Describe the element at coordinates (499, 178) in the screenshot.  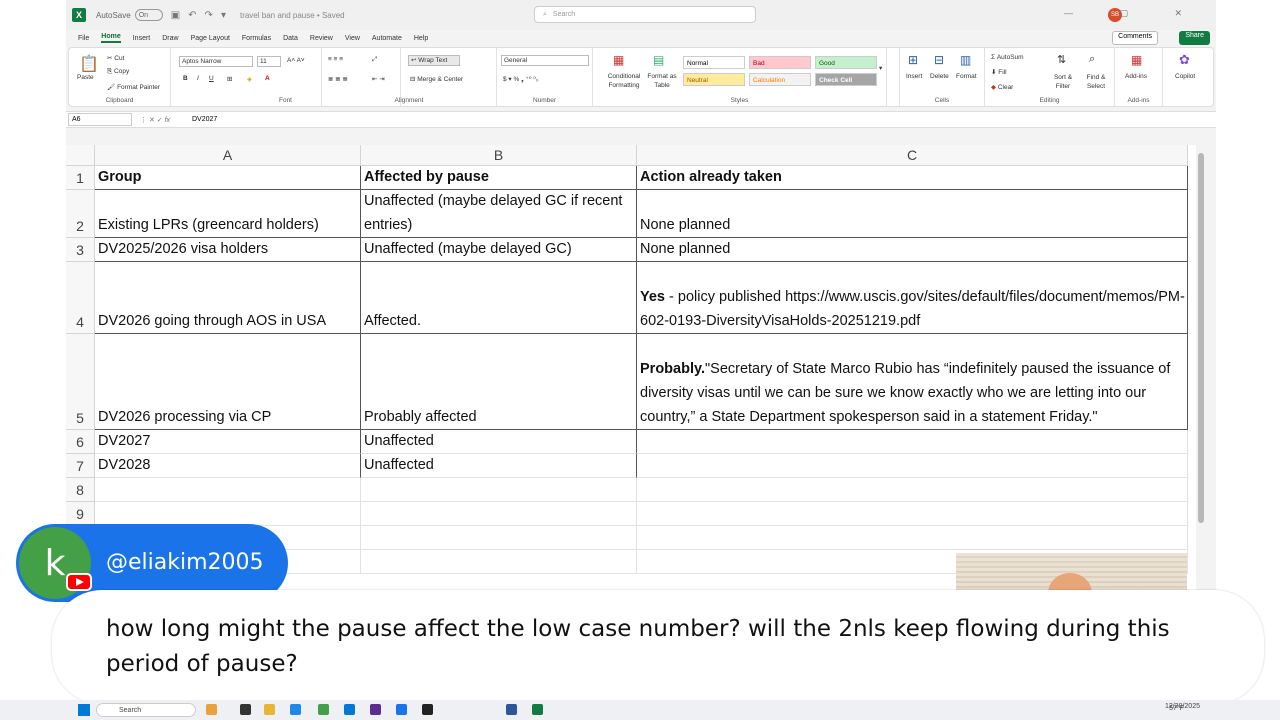
I see `cell-b1: Affected by pause` at that location.